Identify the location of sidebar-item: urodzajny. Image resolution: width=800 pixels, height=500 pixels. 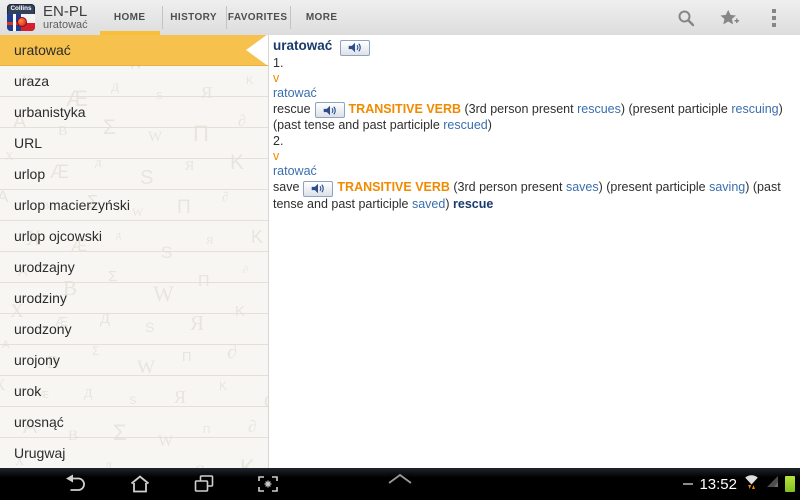
(134, 267).